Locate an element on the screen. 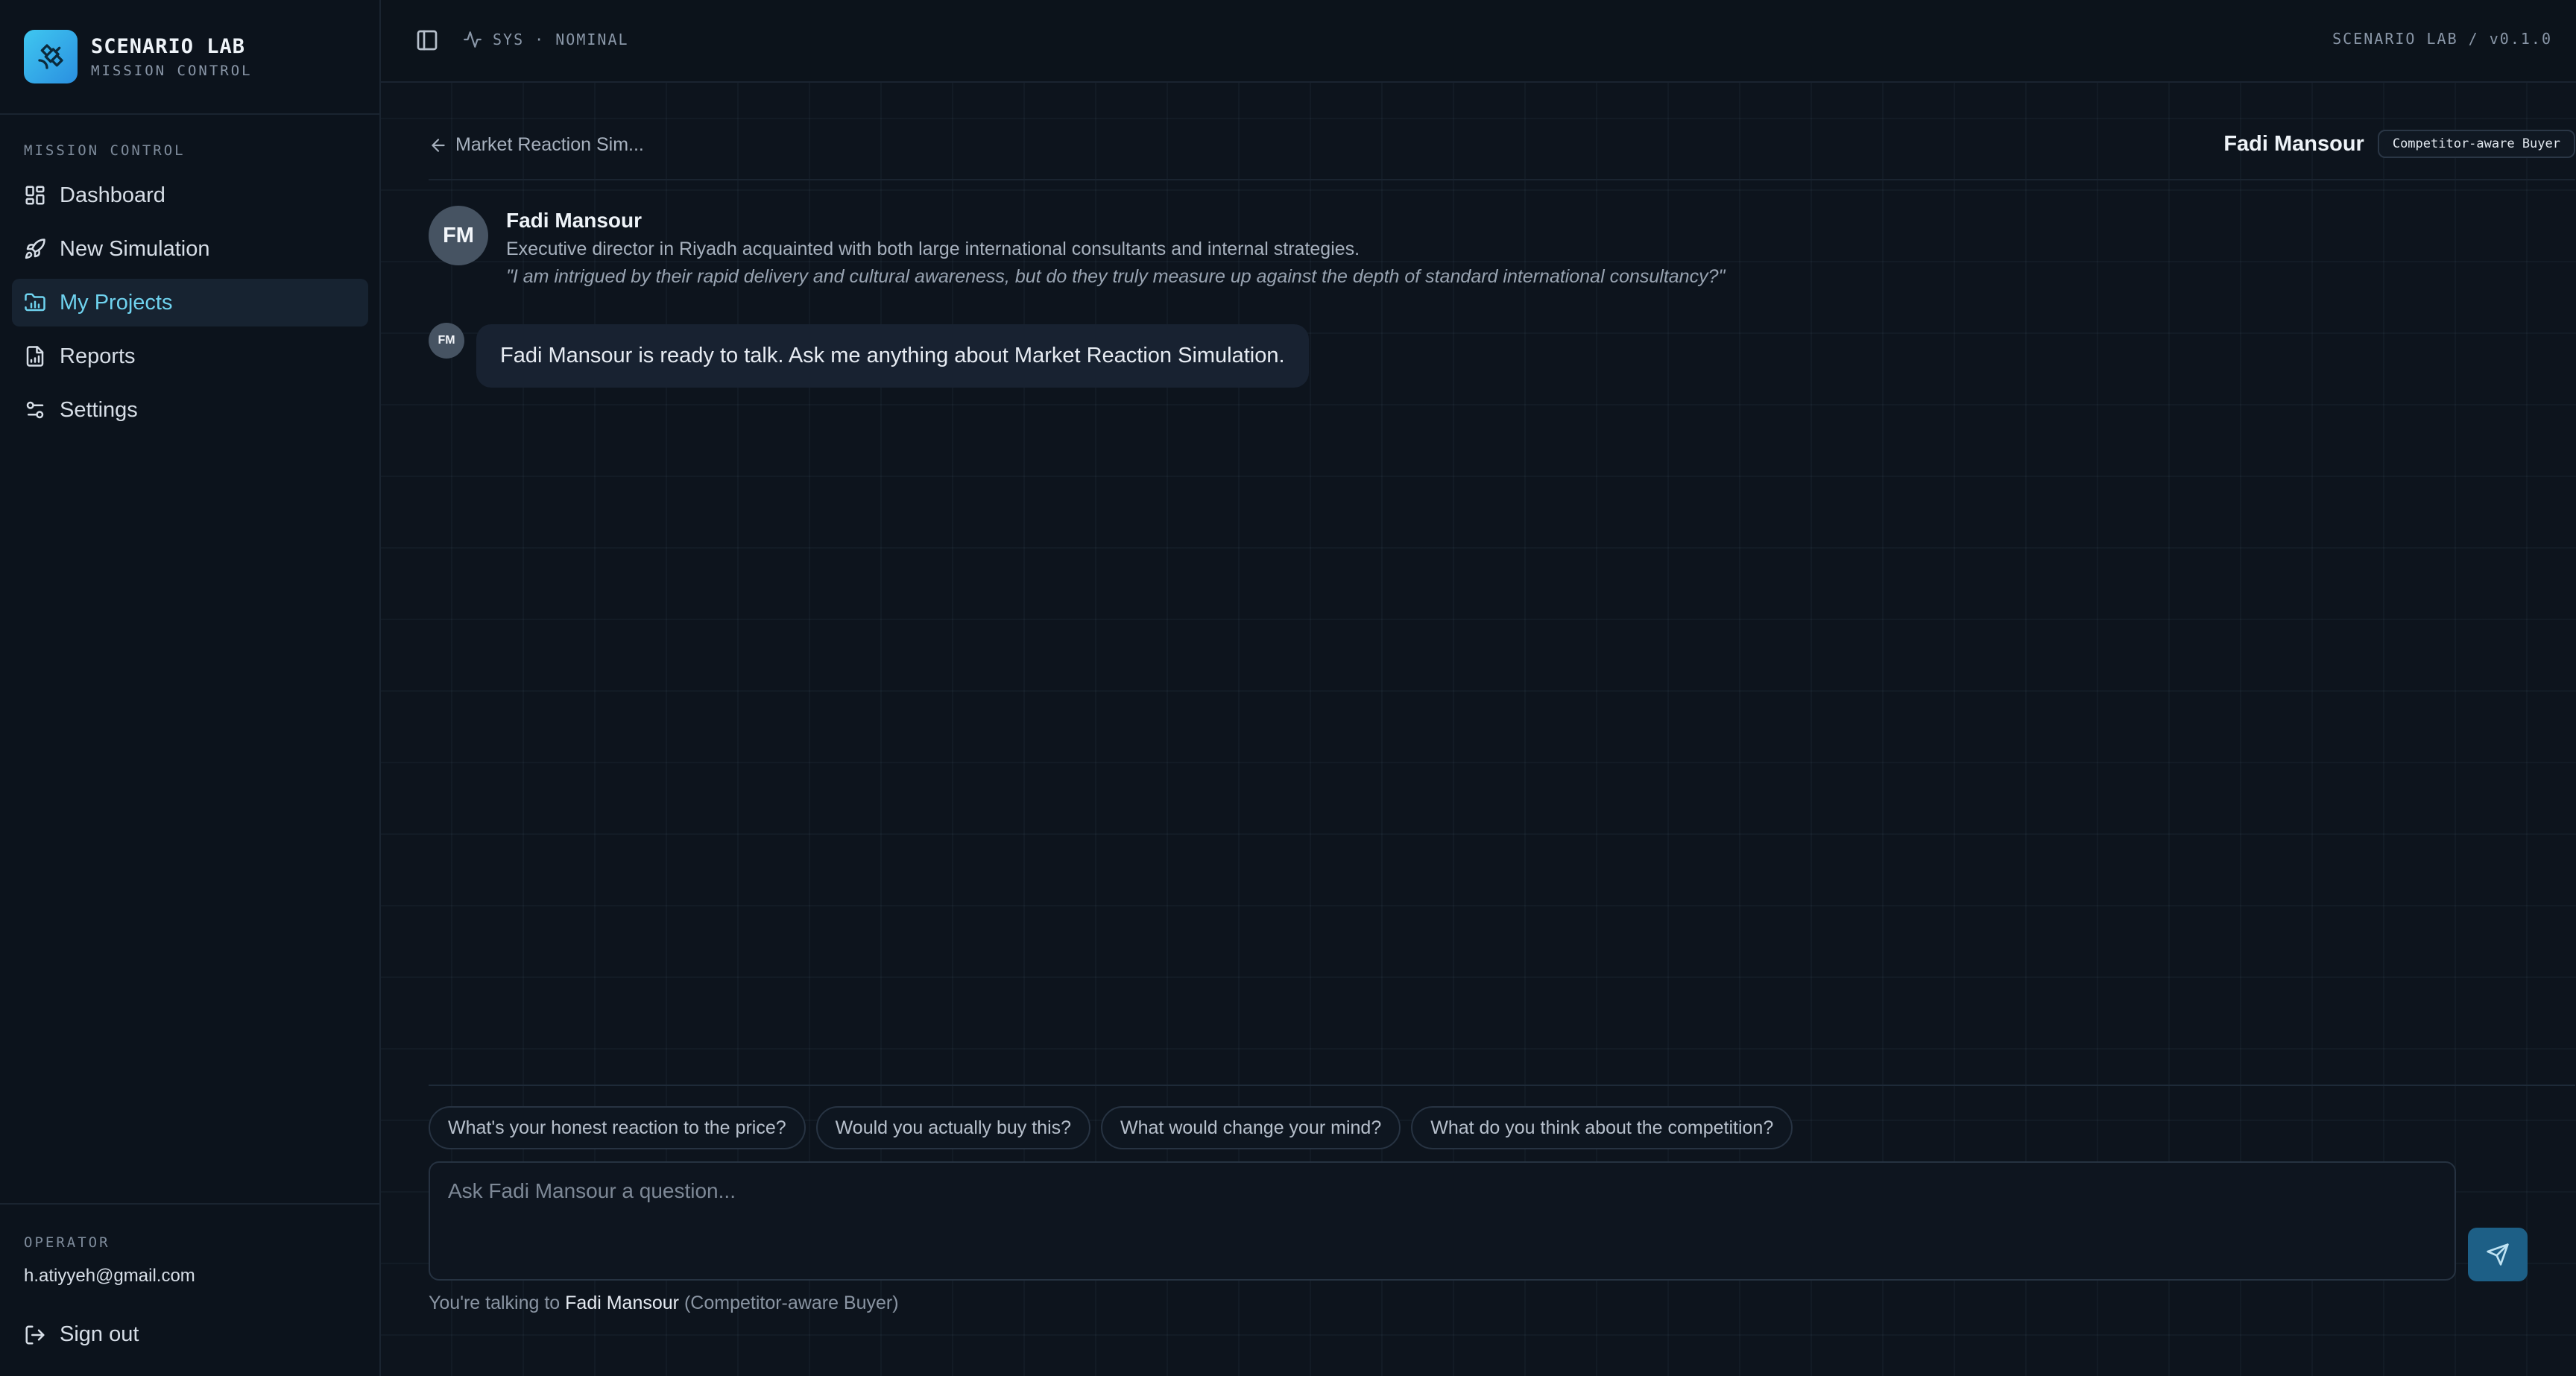 The image size is (2576, 1376). satellite-icon is located at coordinates (51, 56).